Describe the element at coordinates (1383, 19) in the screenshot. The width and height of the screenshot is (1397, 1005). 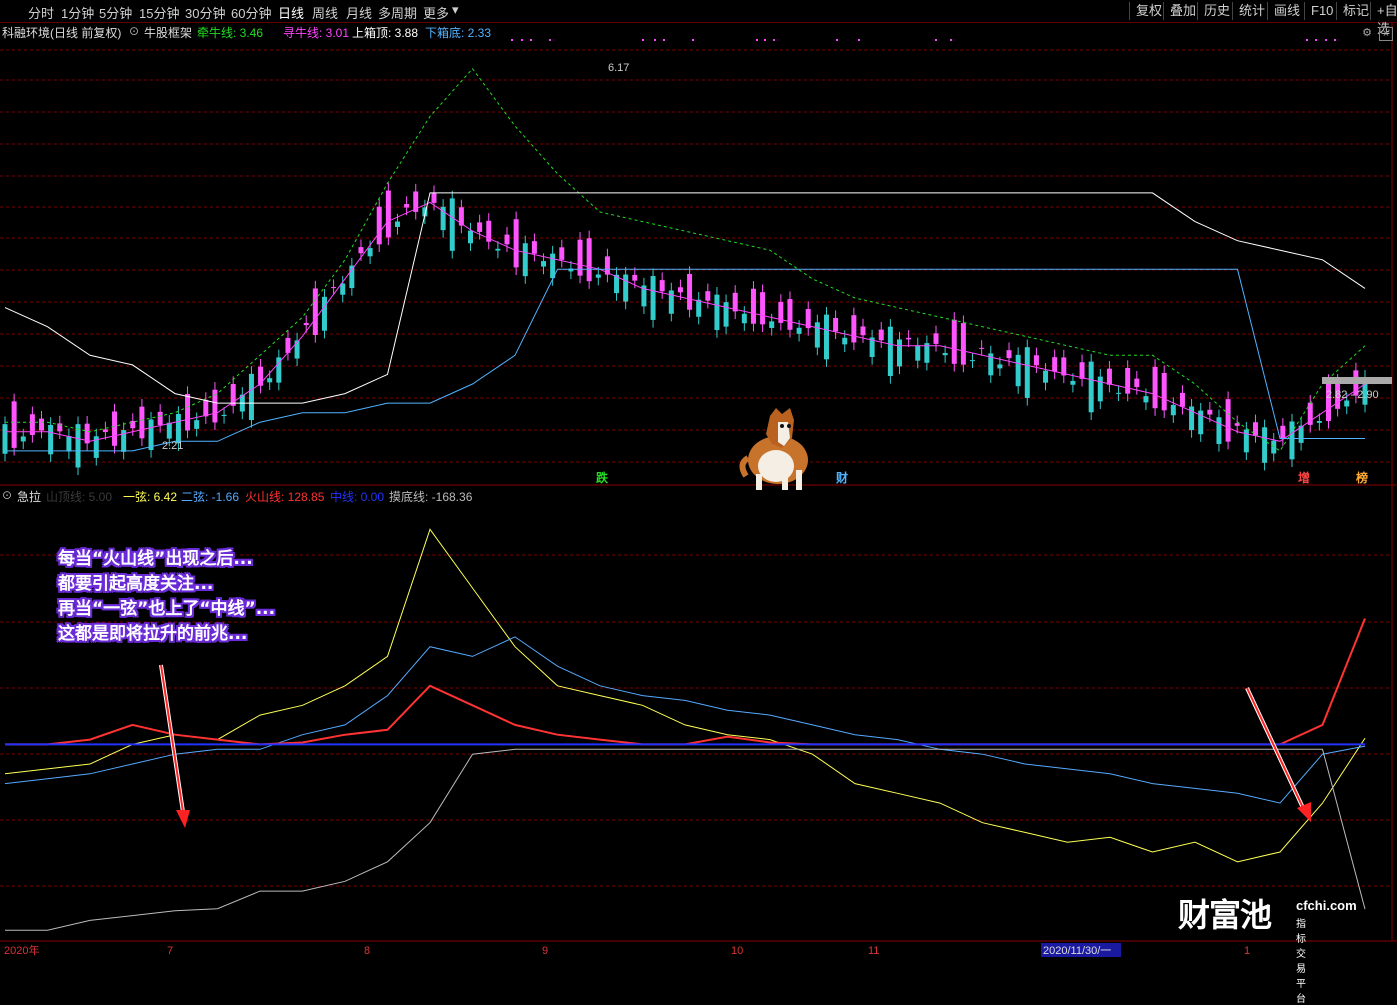
I see `add-watchlist-button: +自选` at that location.